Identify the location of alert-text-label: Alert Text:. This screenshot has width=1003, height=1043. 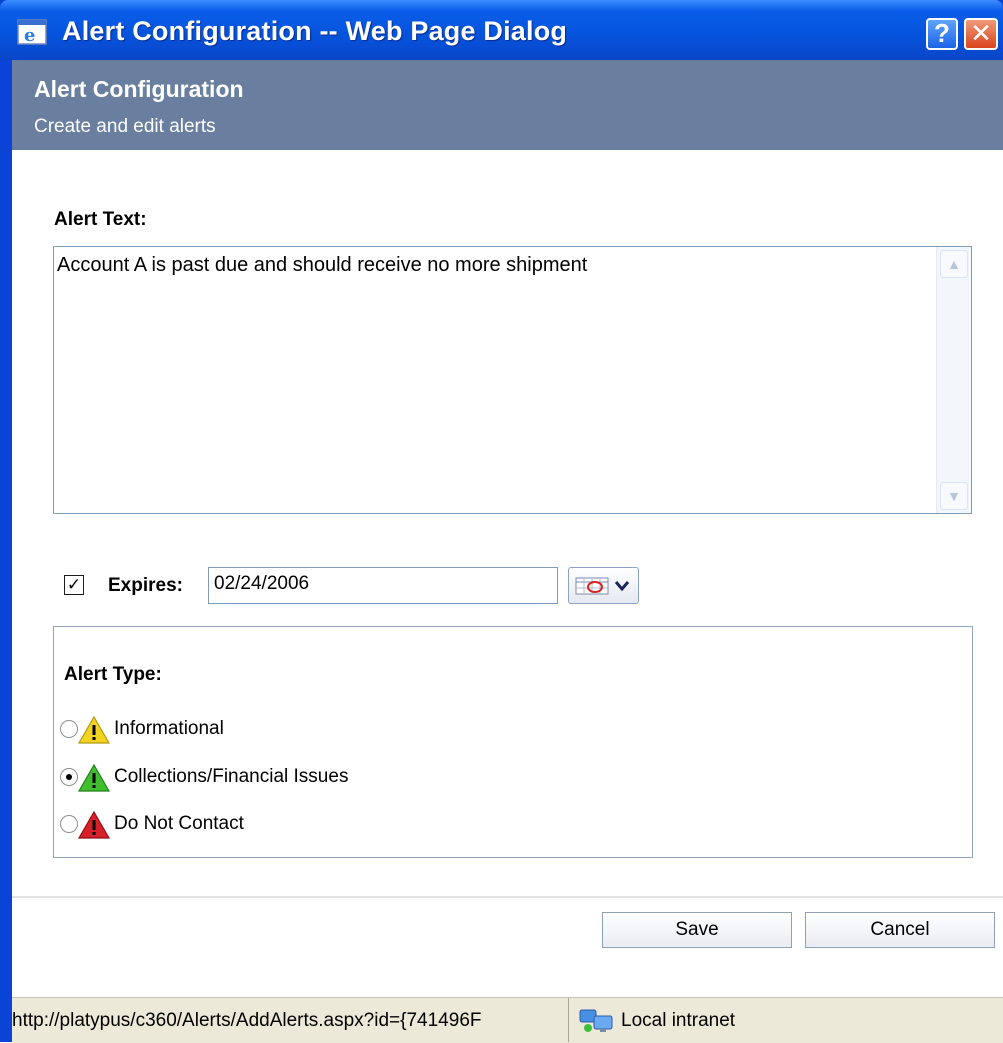
(100, 219).